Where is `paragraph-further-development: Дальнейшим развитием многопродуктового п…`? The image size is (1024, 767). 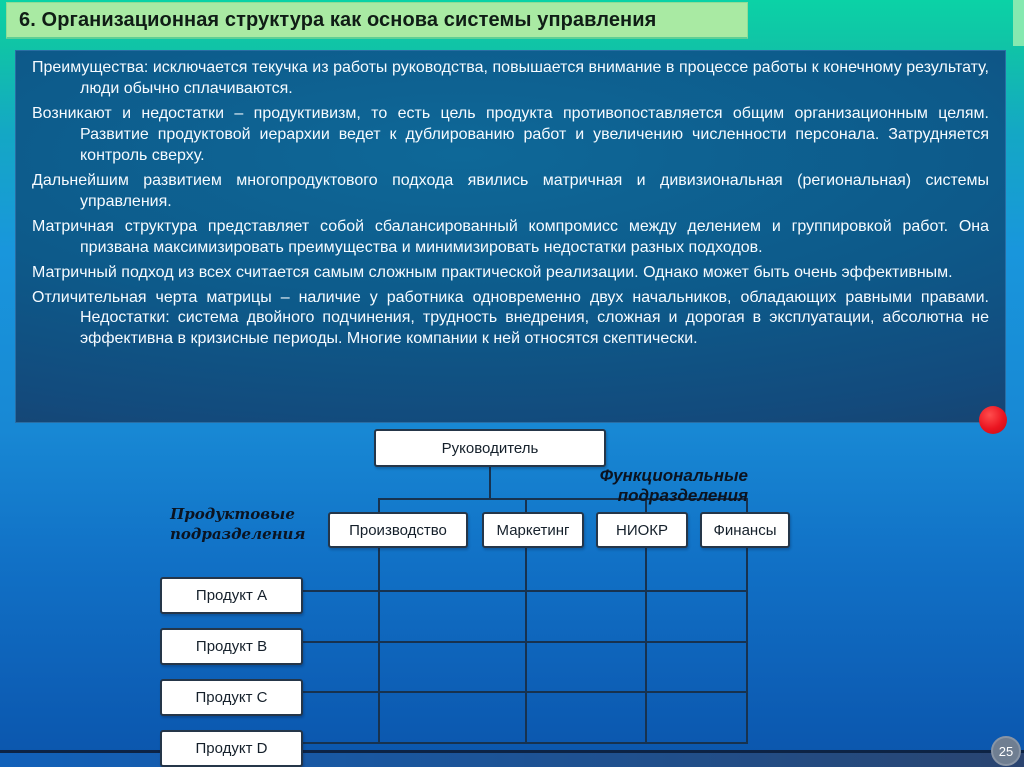
paragraph-further-development: Дальнейшим развитием многопродуктового п… is located at coordinates (510, 190).